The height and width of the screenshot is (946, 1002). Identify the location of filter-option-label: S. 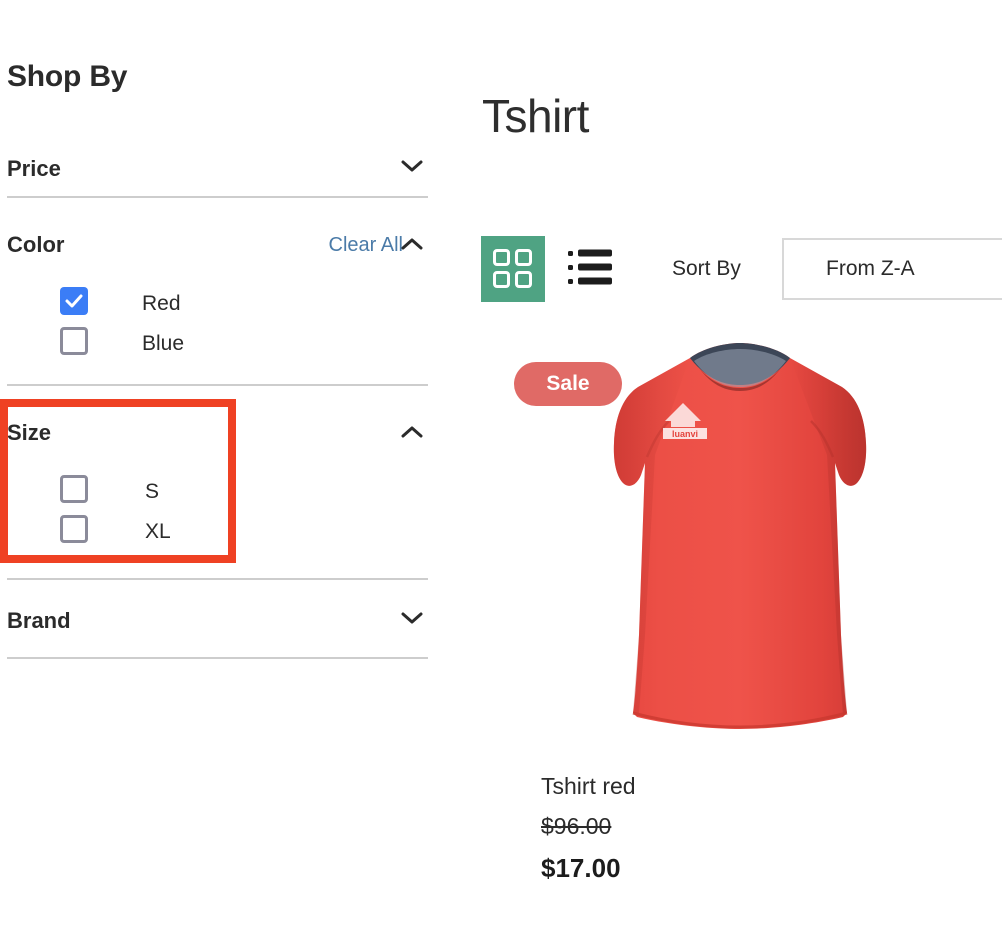
(152, 491).